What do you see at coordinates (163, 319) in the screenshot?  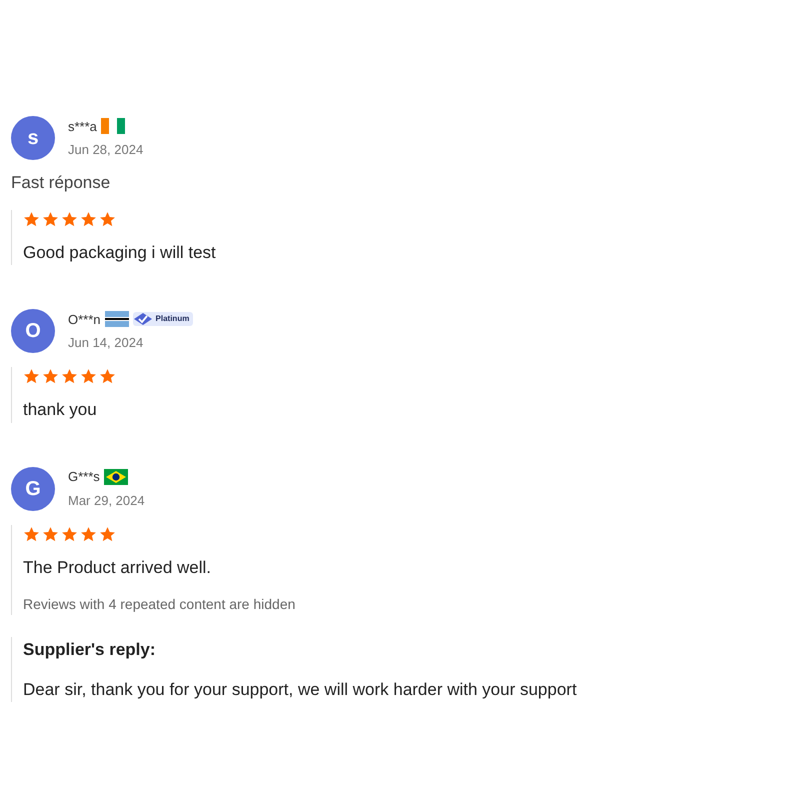 I see `membership-badge: Platinum` at bounding box center [163, 319].